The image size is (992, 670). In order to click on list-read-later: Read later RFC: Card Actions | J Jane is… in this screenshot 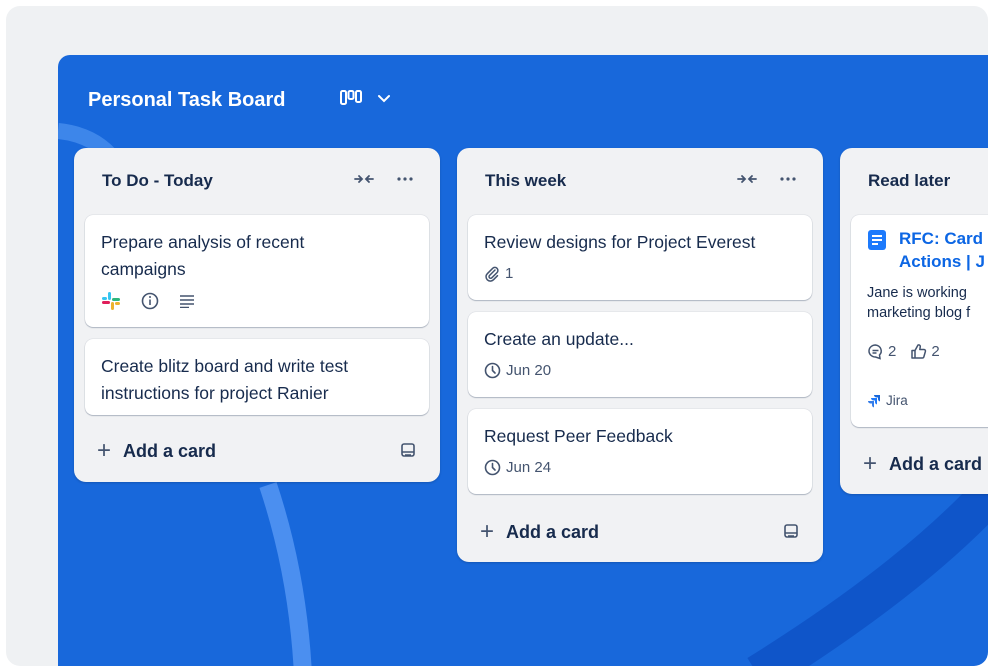, I will do `click(914, 321)`.